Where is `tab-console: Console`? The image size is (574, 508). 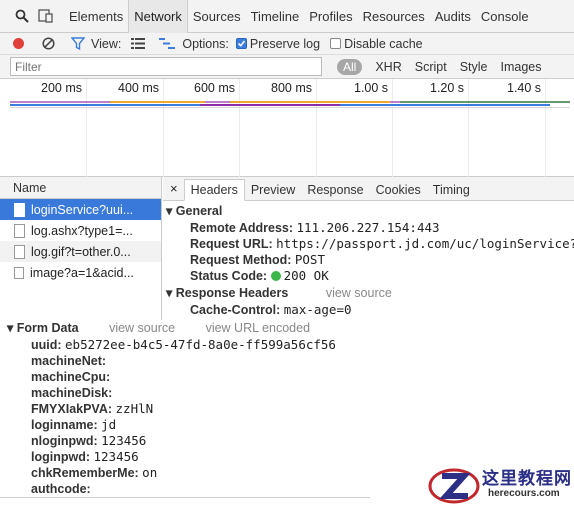 tab-console: Console is located at coordinates (505, 16).